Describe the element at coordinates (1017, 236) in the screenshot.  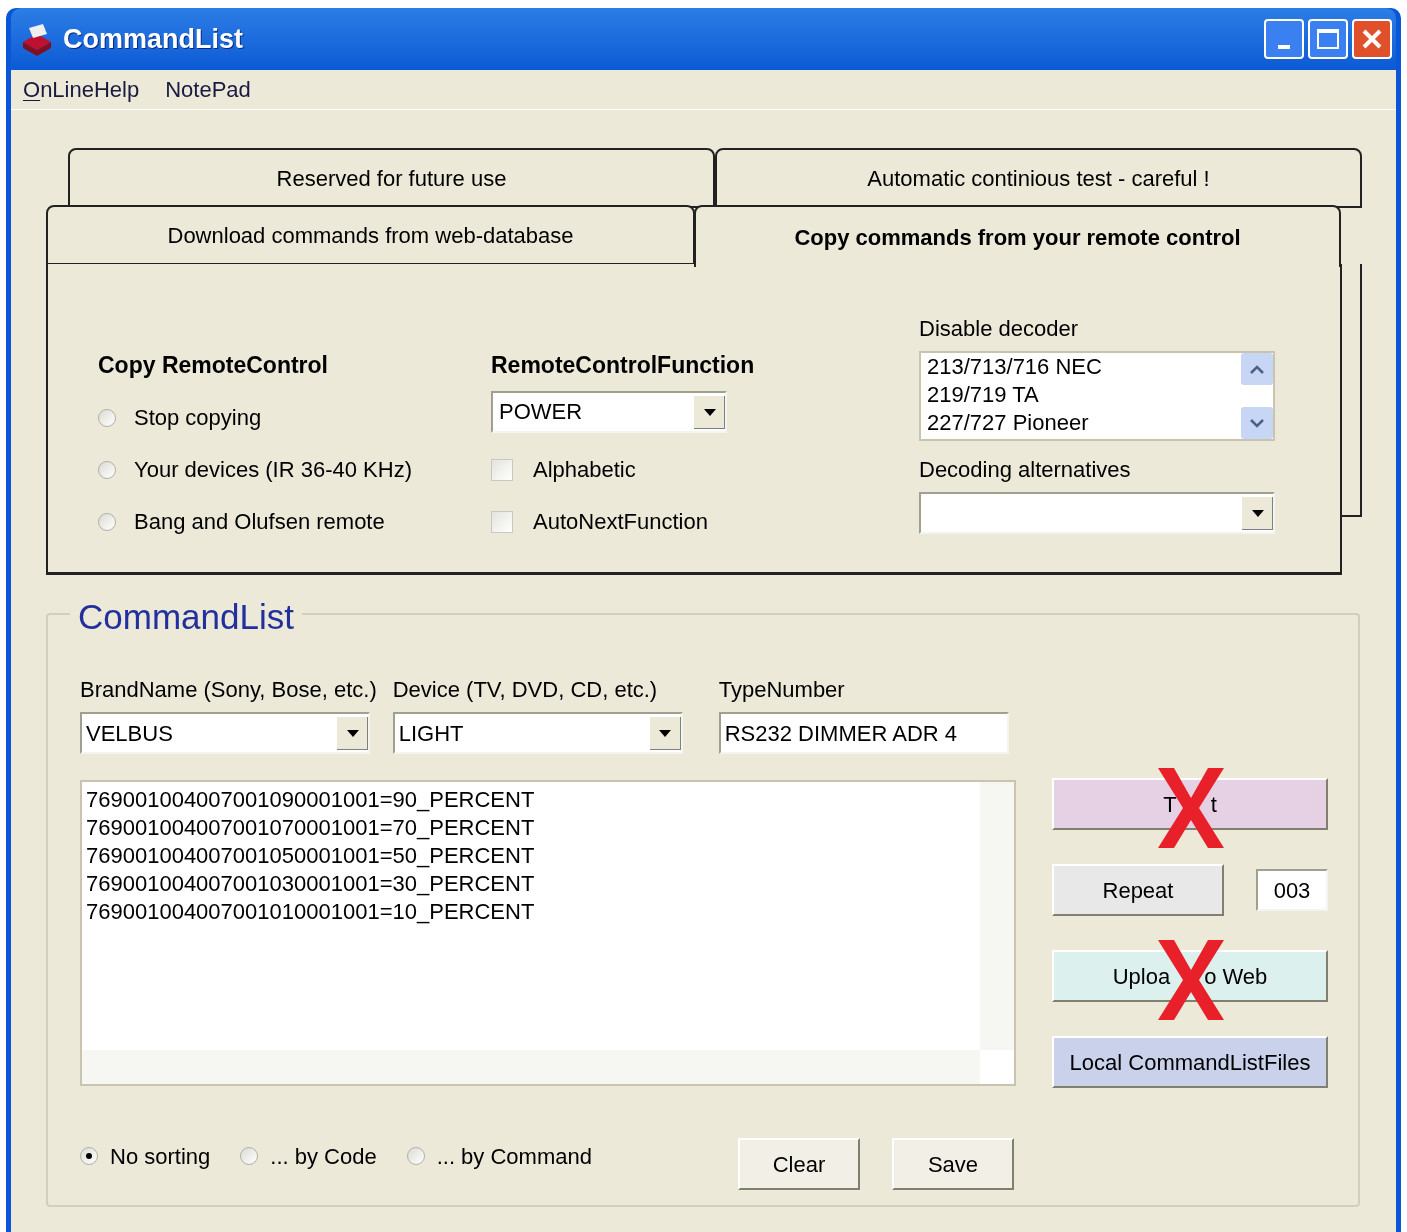
I see `tab: Copy commands from your remote control` at that location.